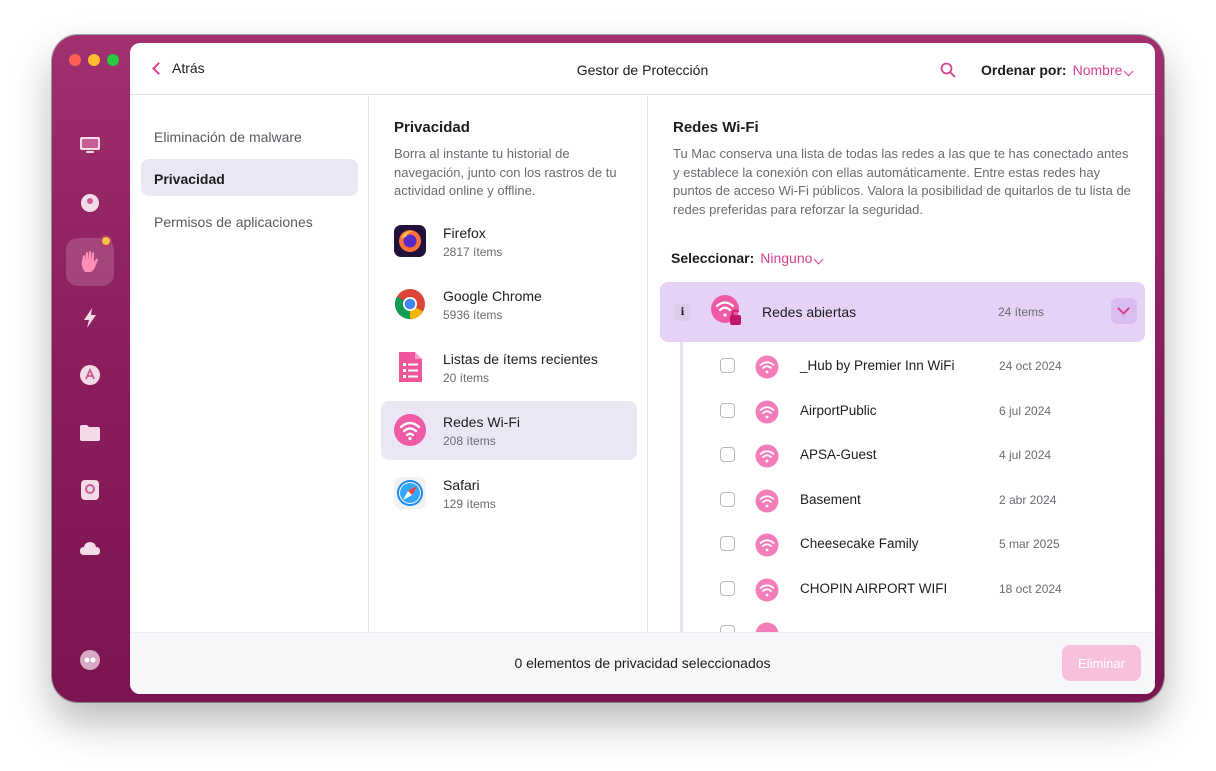  What do you see at coordinates (919, 411) in the screenshot?
I see `table-row: AirportPublic 6 jul 2024` at bounding box center [919, 411].